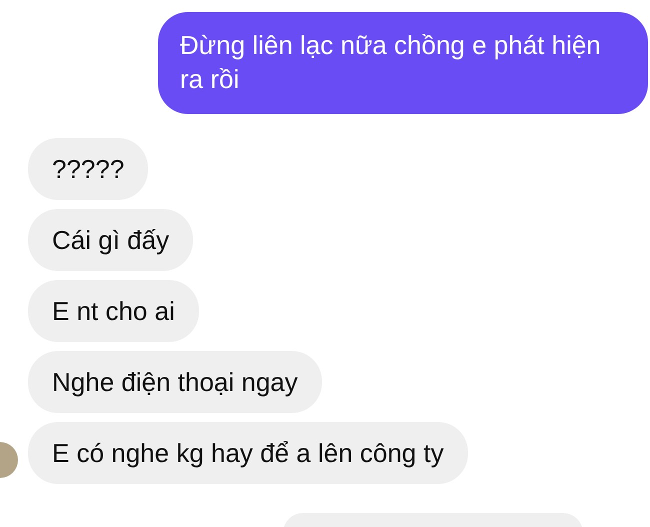 The image size is (650, 527). Describe the element at coordinates (175, 382) in the screenshot. I see `message-bubble: Nghe điện thoại ngay` at that location.